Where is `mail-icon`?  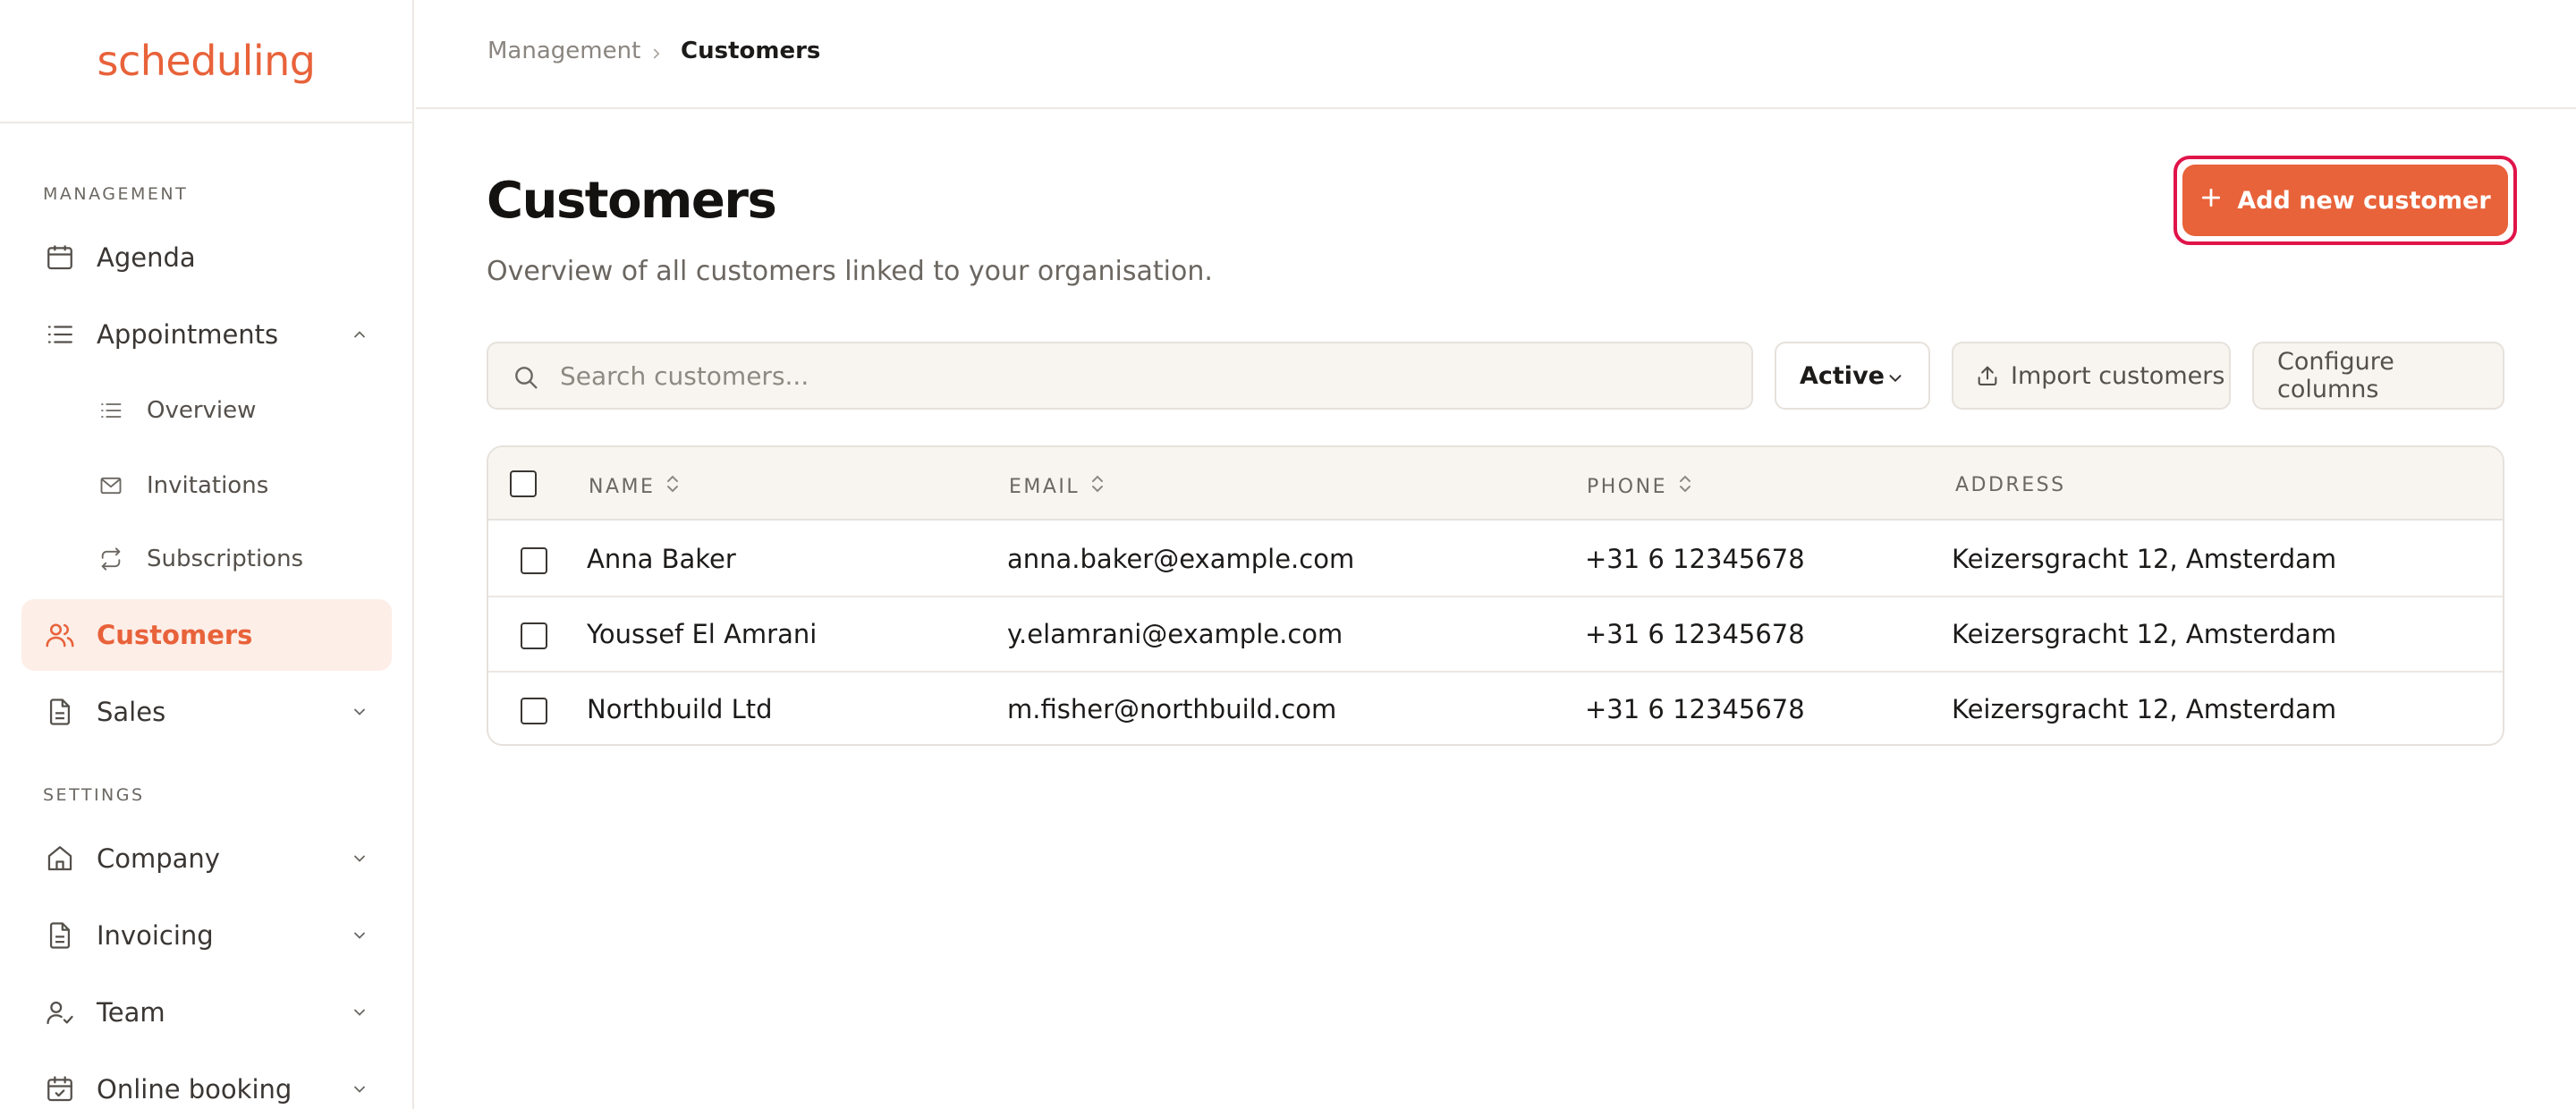 mail-icon is located at coordinates (111, 485).